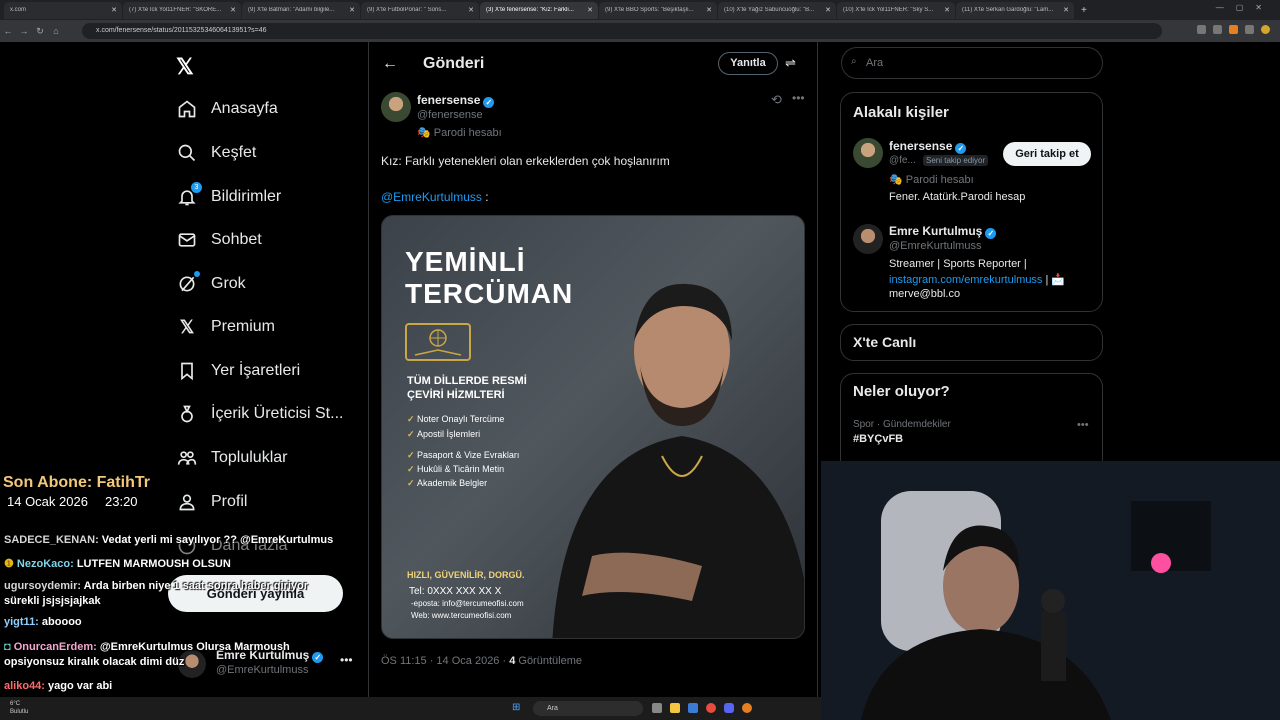 This screenshot has width=1280, height=720. Describe the element at coordinates (449, 434) in the screenshot. I see `ad-list-text: Apostil İşlemleri` at that location.